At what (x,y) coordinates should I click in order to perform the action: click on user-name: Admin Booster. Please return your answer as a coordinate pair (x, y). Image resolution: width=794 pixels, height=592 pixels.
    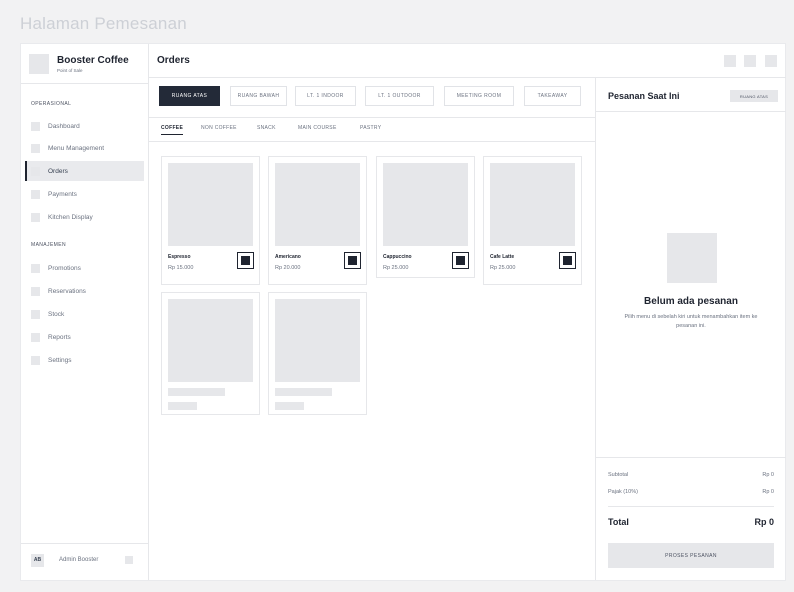
    Looking at the image, I should click on (79, 560).